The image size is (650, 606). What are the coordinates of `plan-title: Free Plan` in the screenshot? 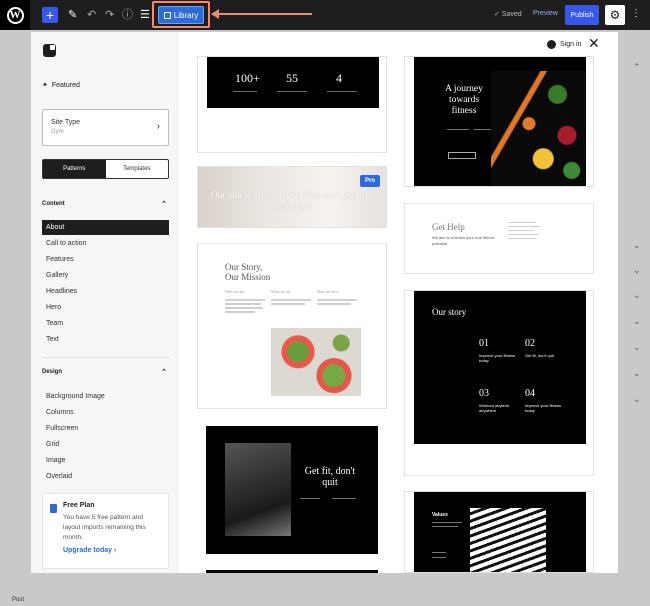 It's located at (79, 505).